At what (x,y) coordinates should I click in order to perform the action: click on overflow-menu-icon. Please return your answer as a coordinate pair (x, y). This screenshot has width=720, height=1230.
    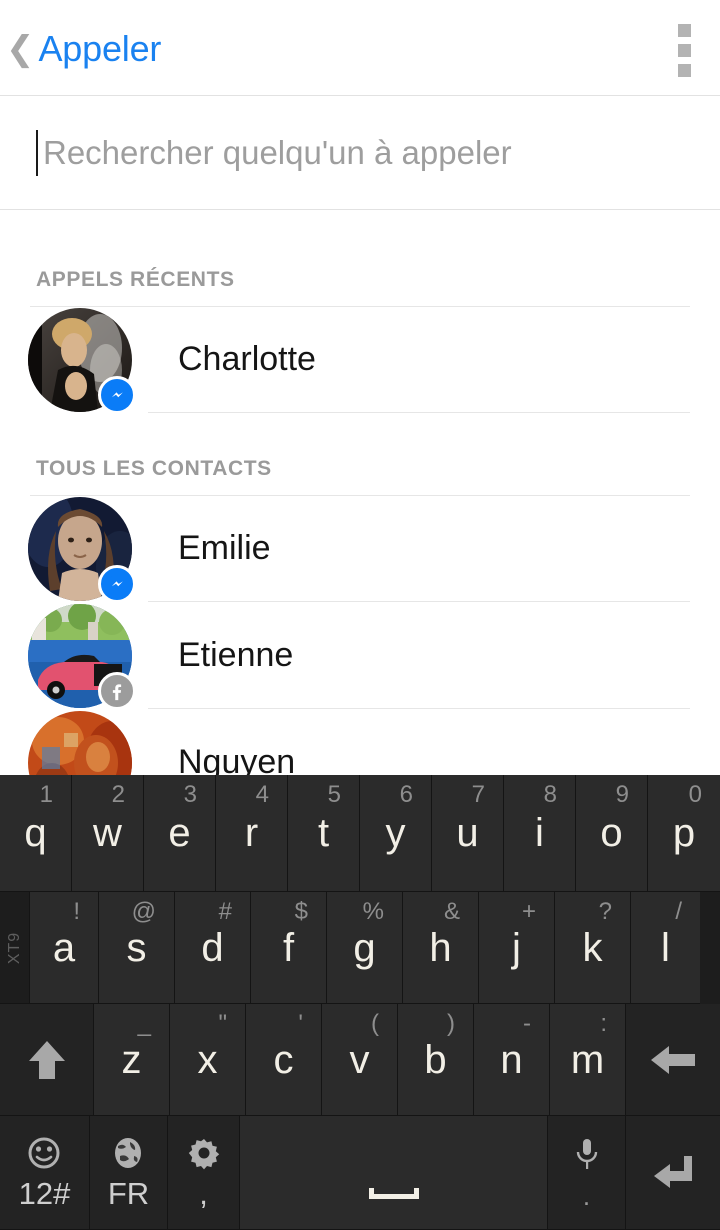
    Looking at the image, I should click on (684, 50).